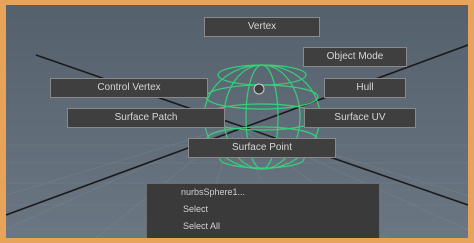  Describe the element at coordinates (129, 88) in the screenshot. I see `marking-menu-control-vertex: Control Vertex` at that location.